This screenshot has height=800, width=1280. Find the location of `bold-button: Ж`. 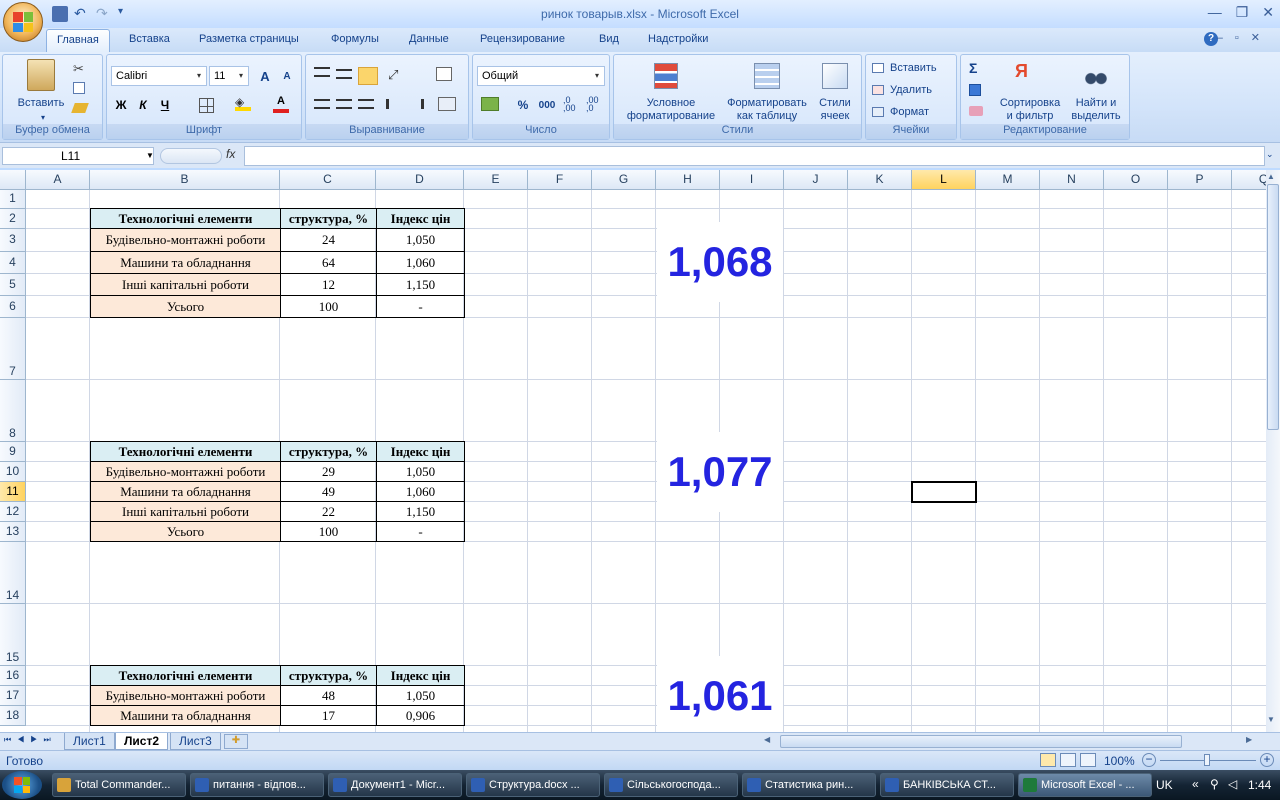

bold-button: Ж is located at coordinates (121, 105).